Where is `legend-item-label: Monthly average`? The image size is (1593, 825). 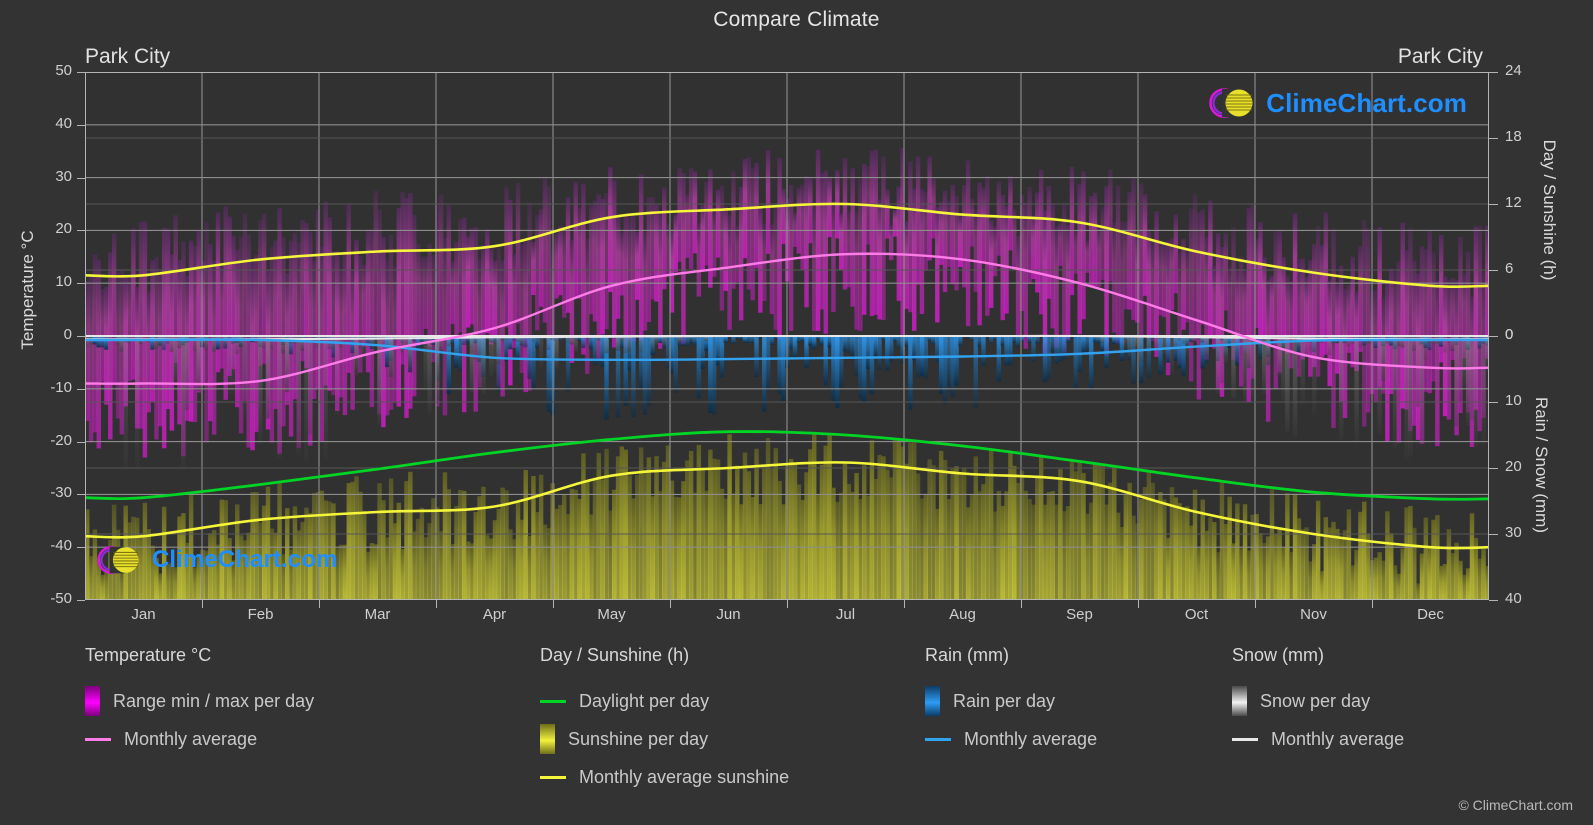 legend-item-label: Monthly average is located at coordinates (191, 738).